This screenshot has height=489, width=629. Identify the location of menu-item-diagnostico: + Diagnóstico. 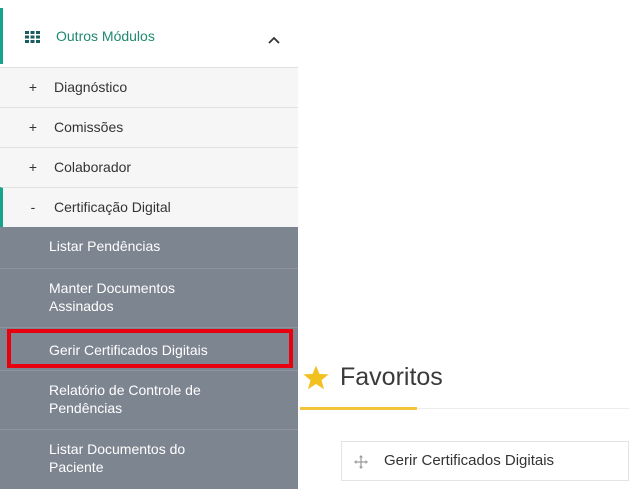
(149, 87).